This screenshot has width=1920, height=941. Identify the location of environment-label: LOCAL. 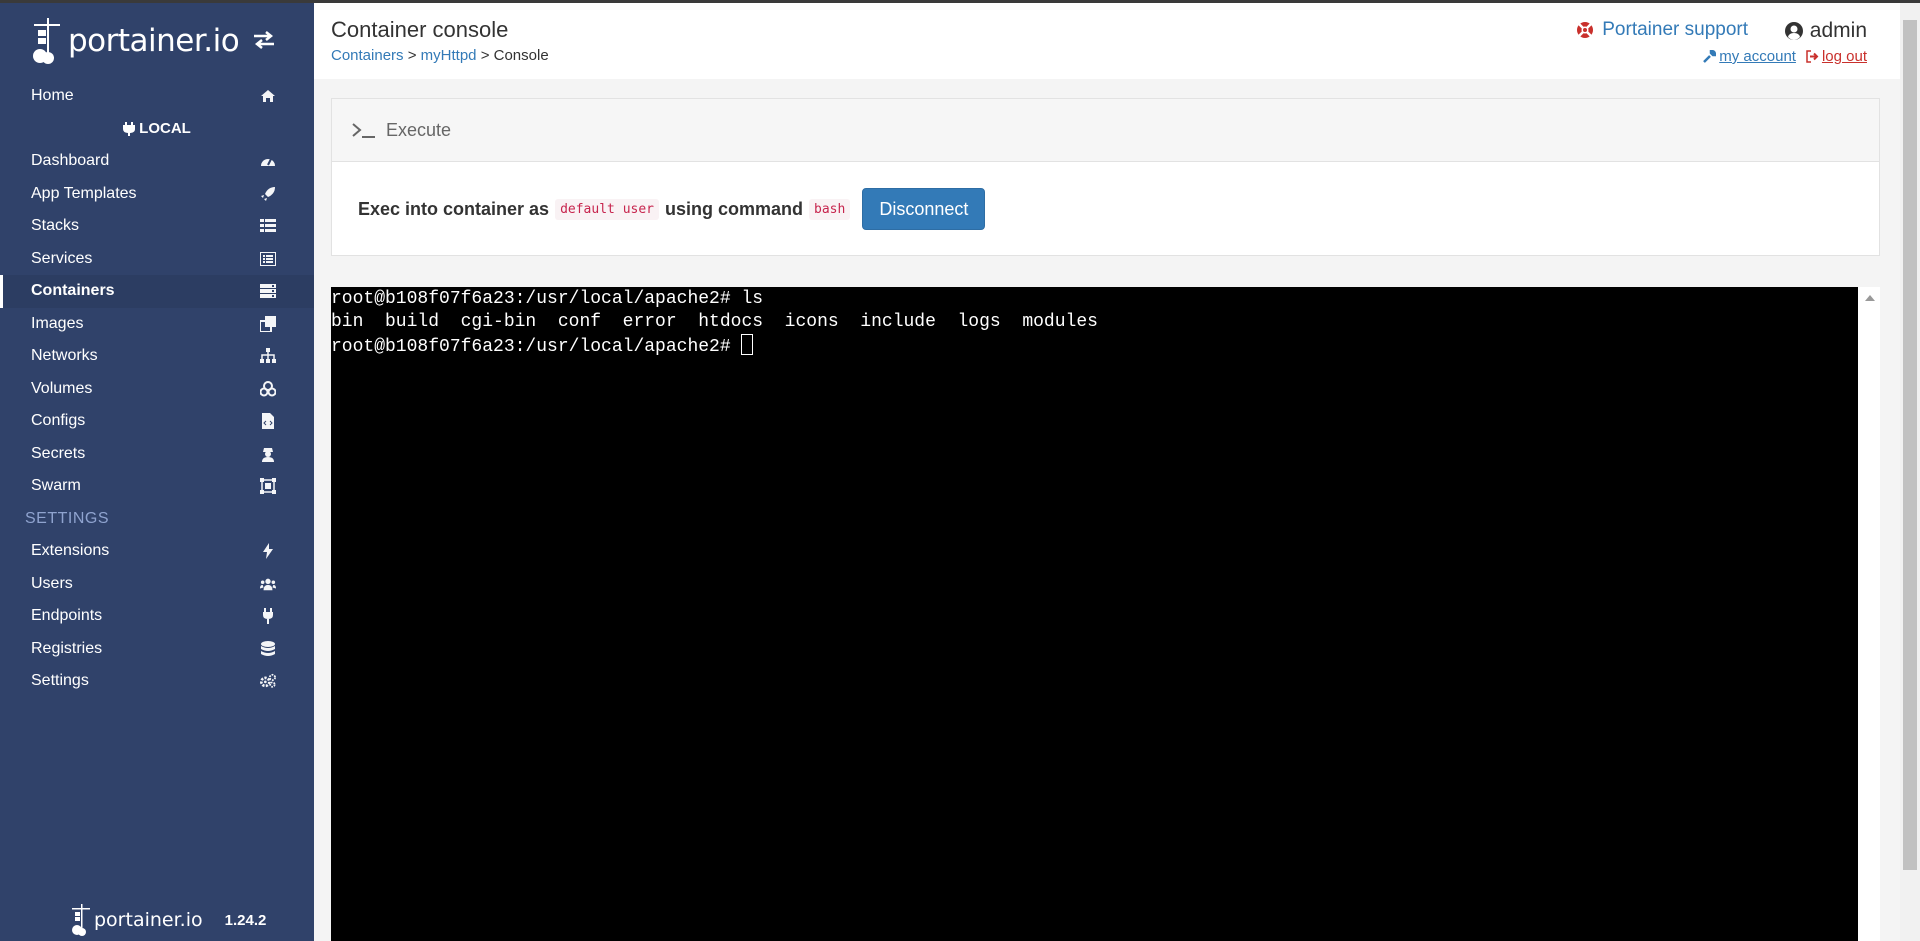
(157, 129).